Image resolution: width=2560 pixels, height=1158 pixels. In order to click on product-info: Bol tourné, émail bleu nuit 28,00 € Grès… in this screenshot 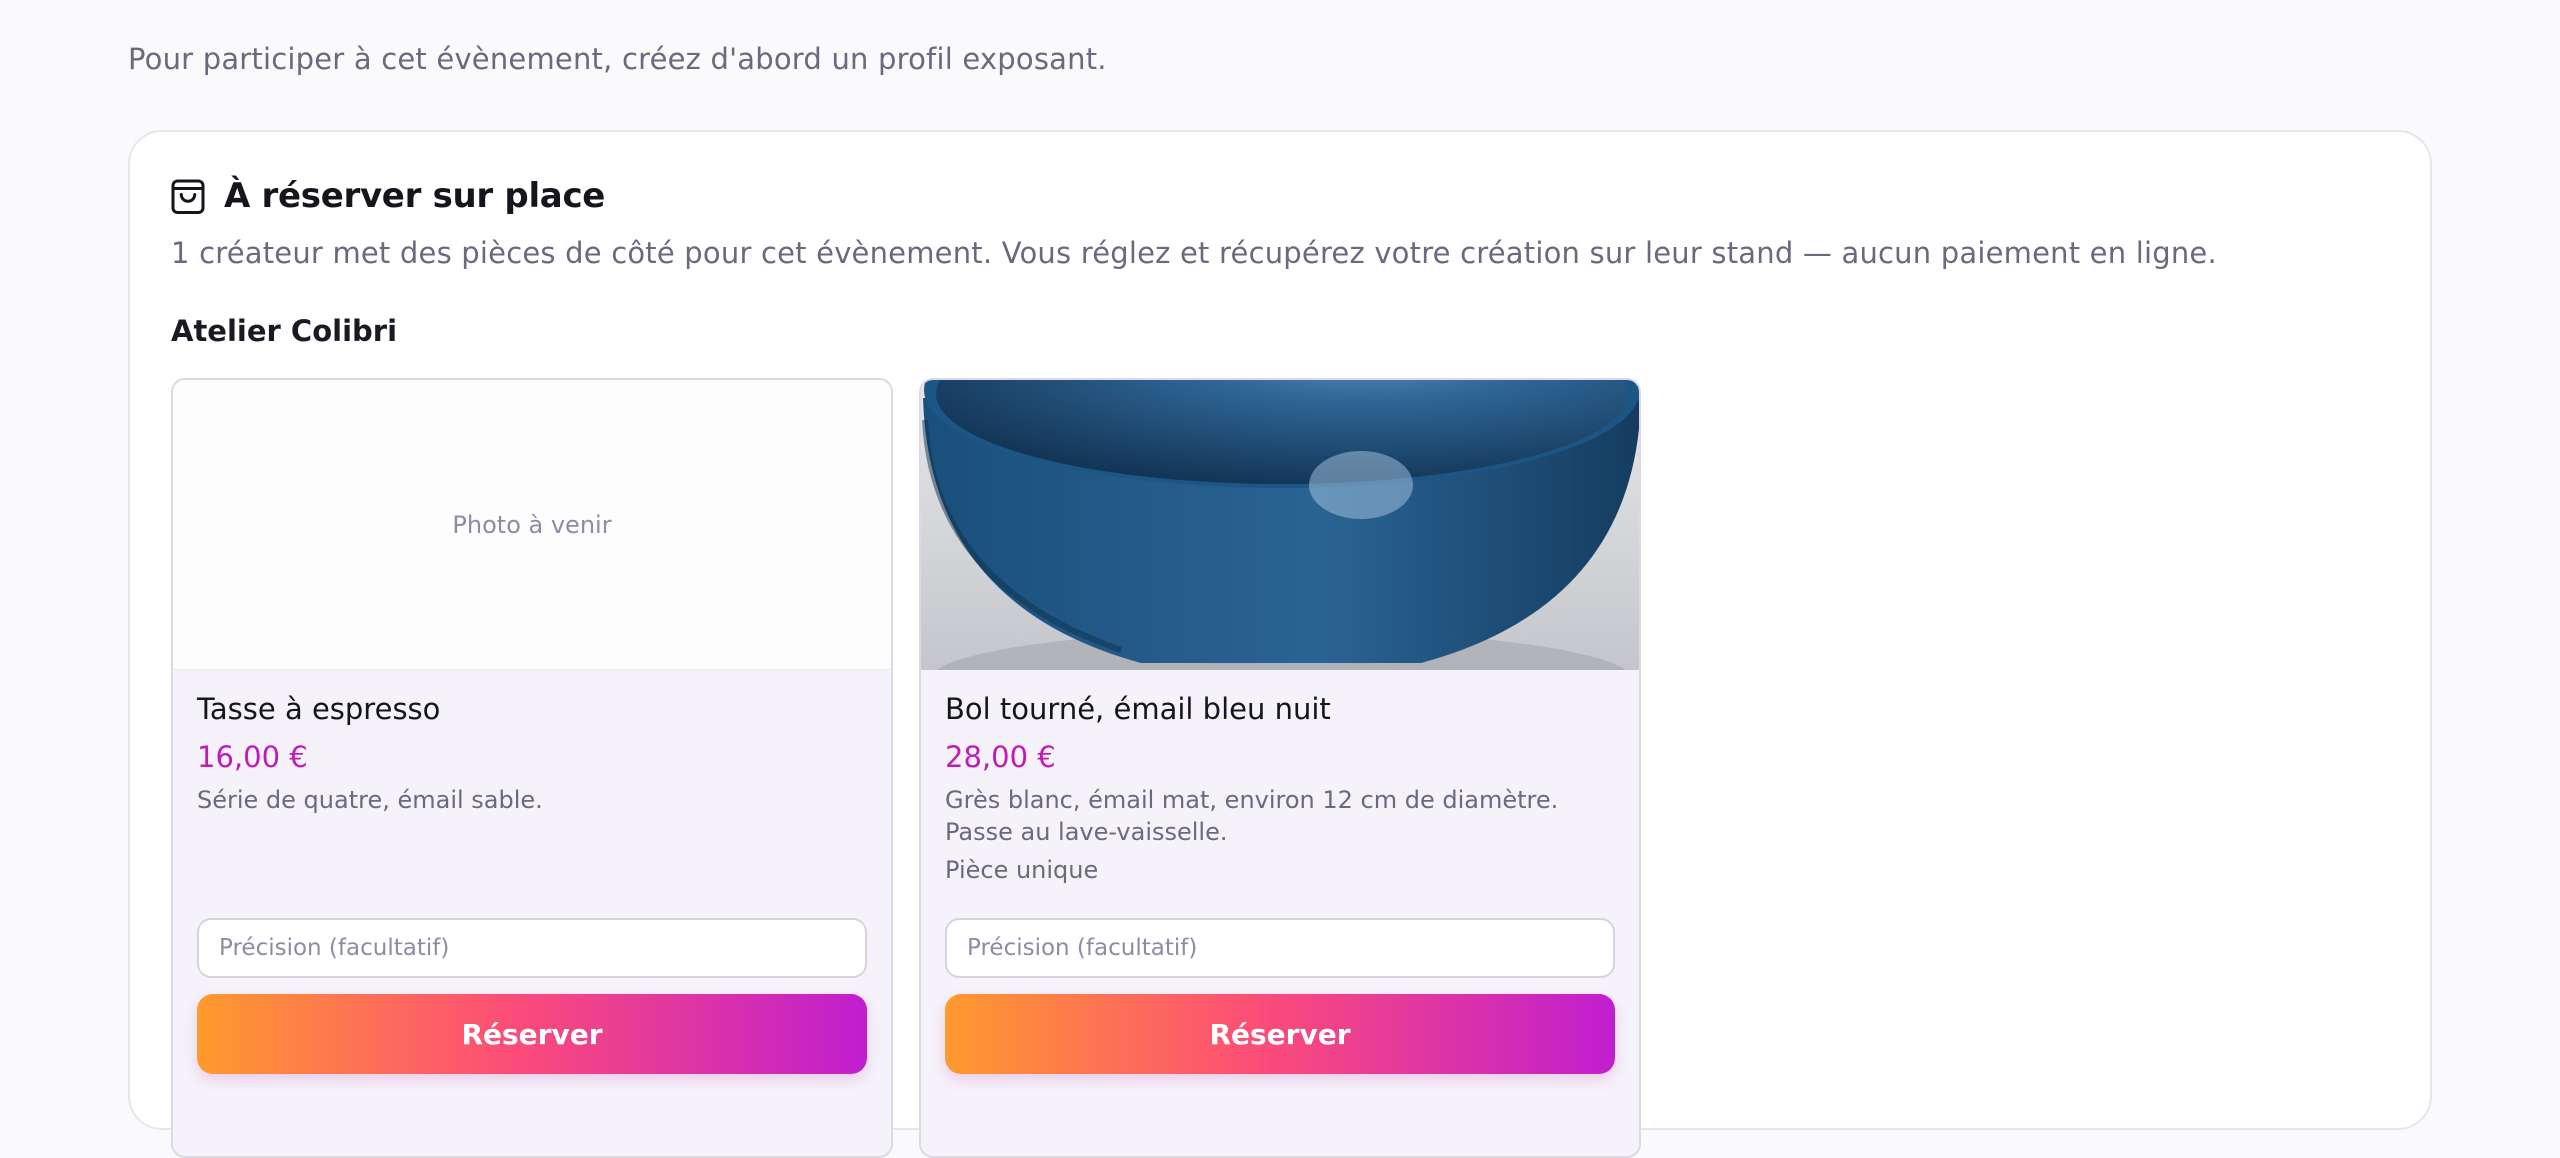, I will do `click(1280, 788)`.